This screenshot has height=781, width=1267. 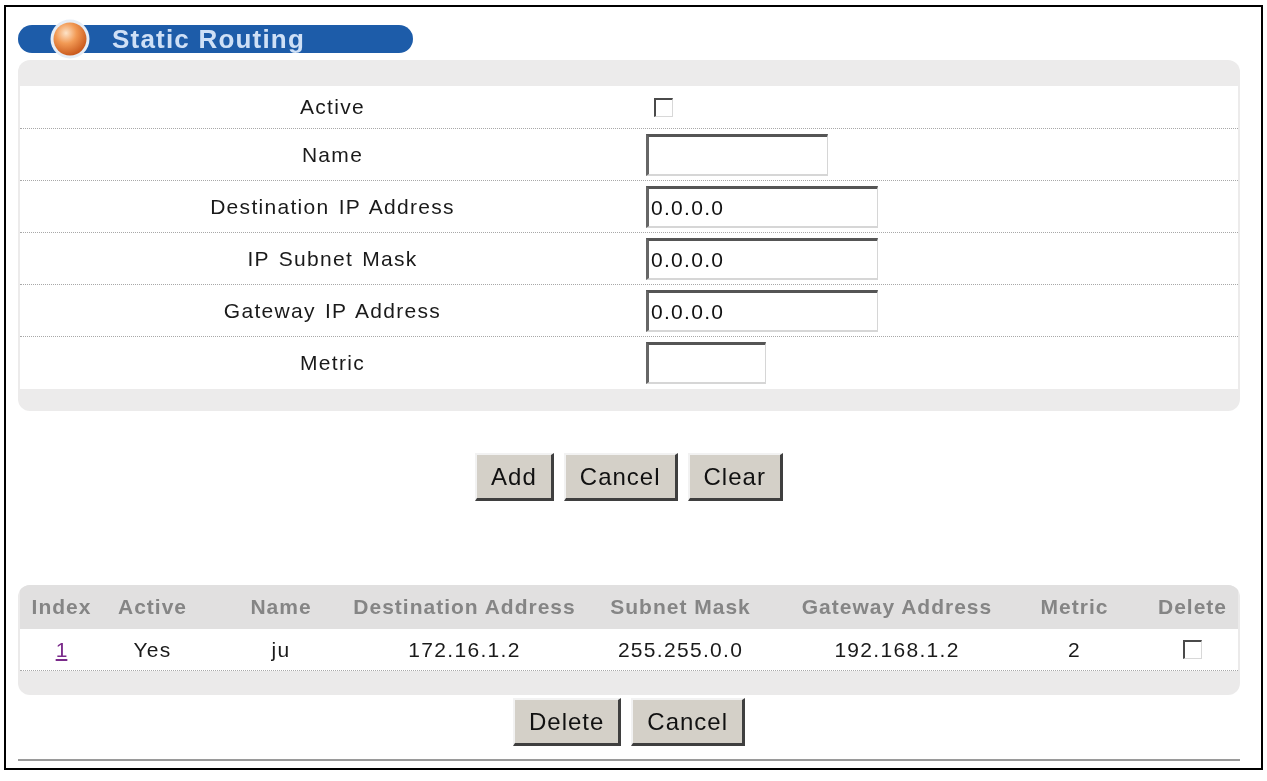 What do you see at coordinates (680, 607) in the screenshot?
I see `column-header: Subnet Mask` at bounding box center [680, 607].